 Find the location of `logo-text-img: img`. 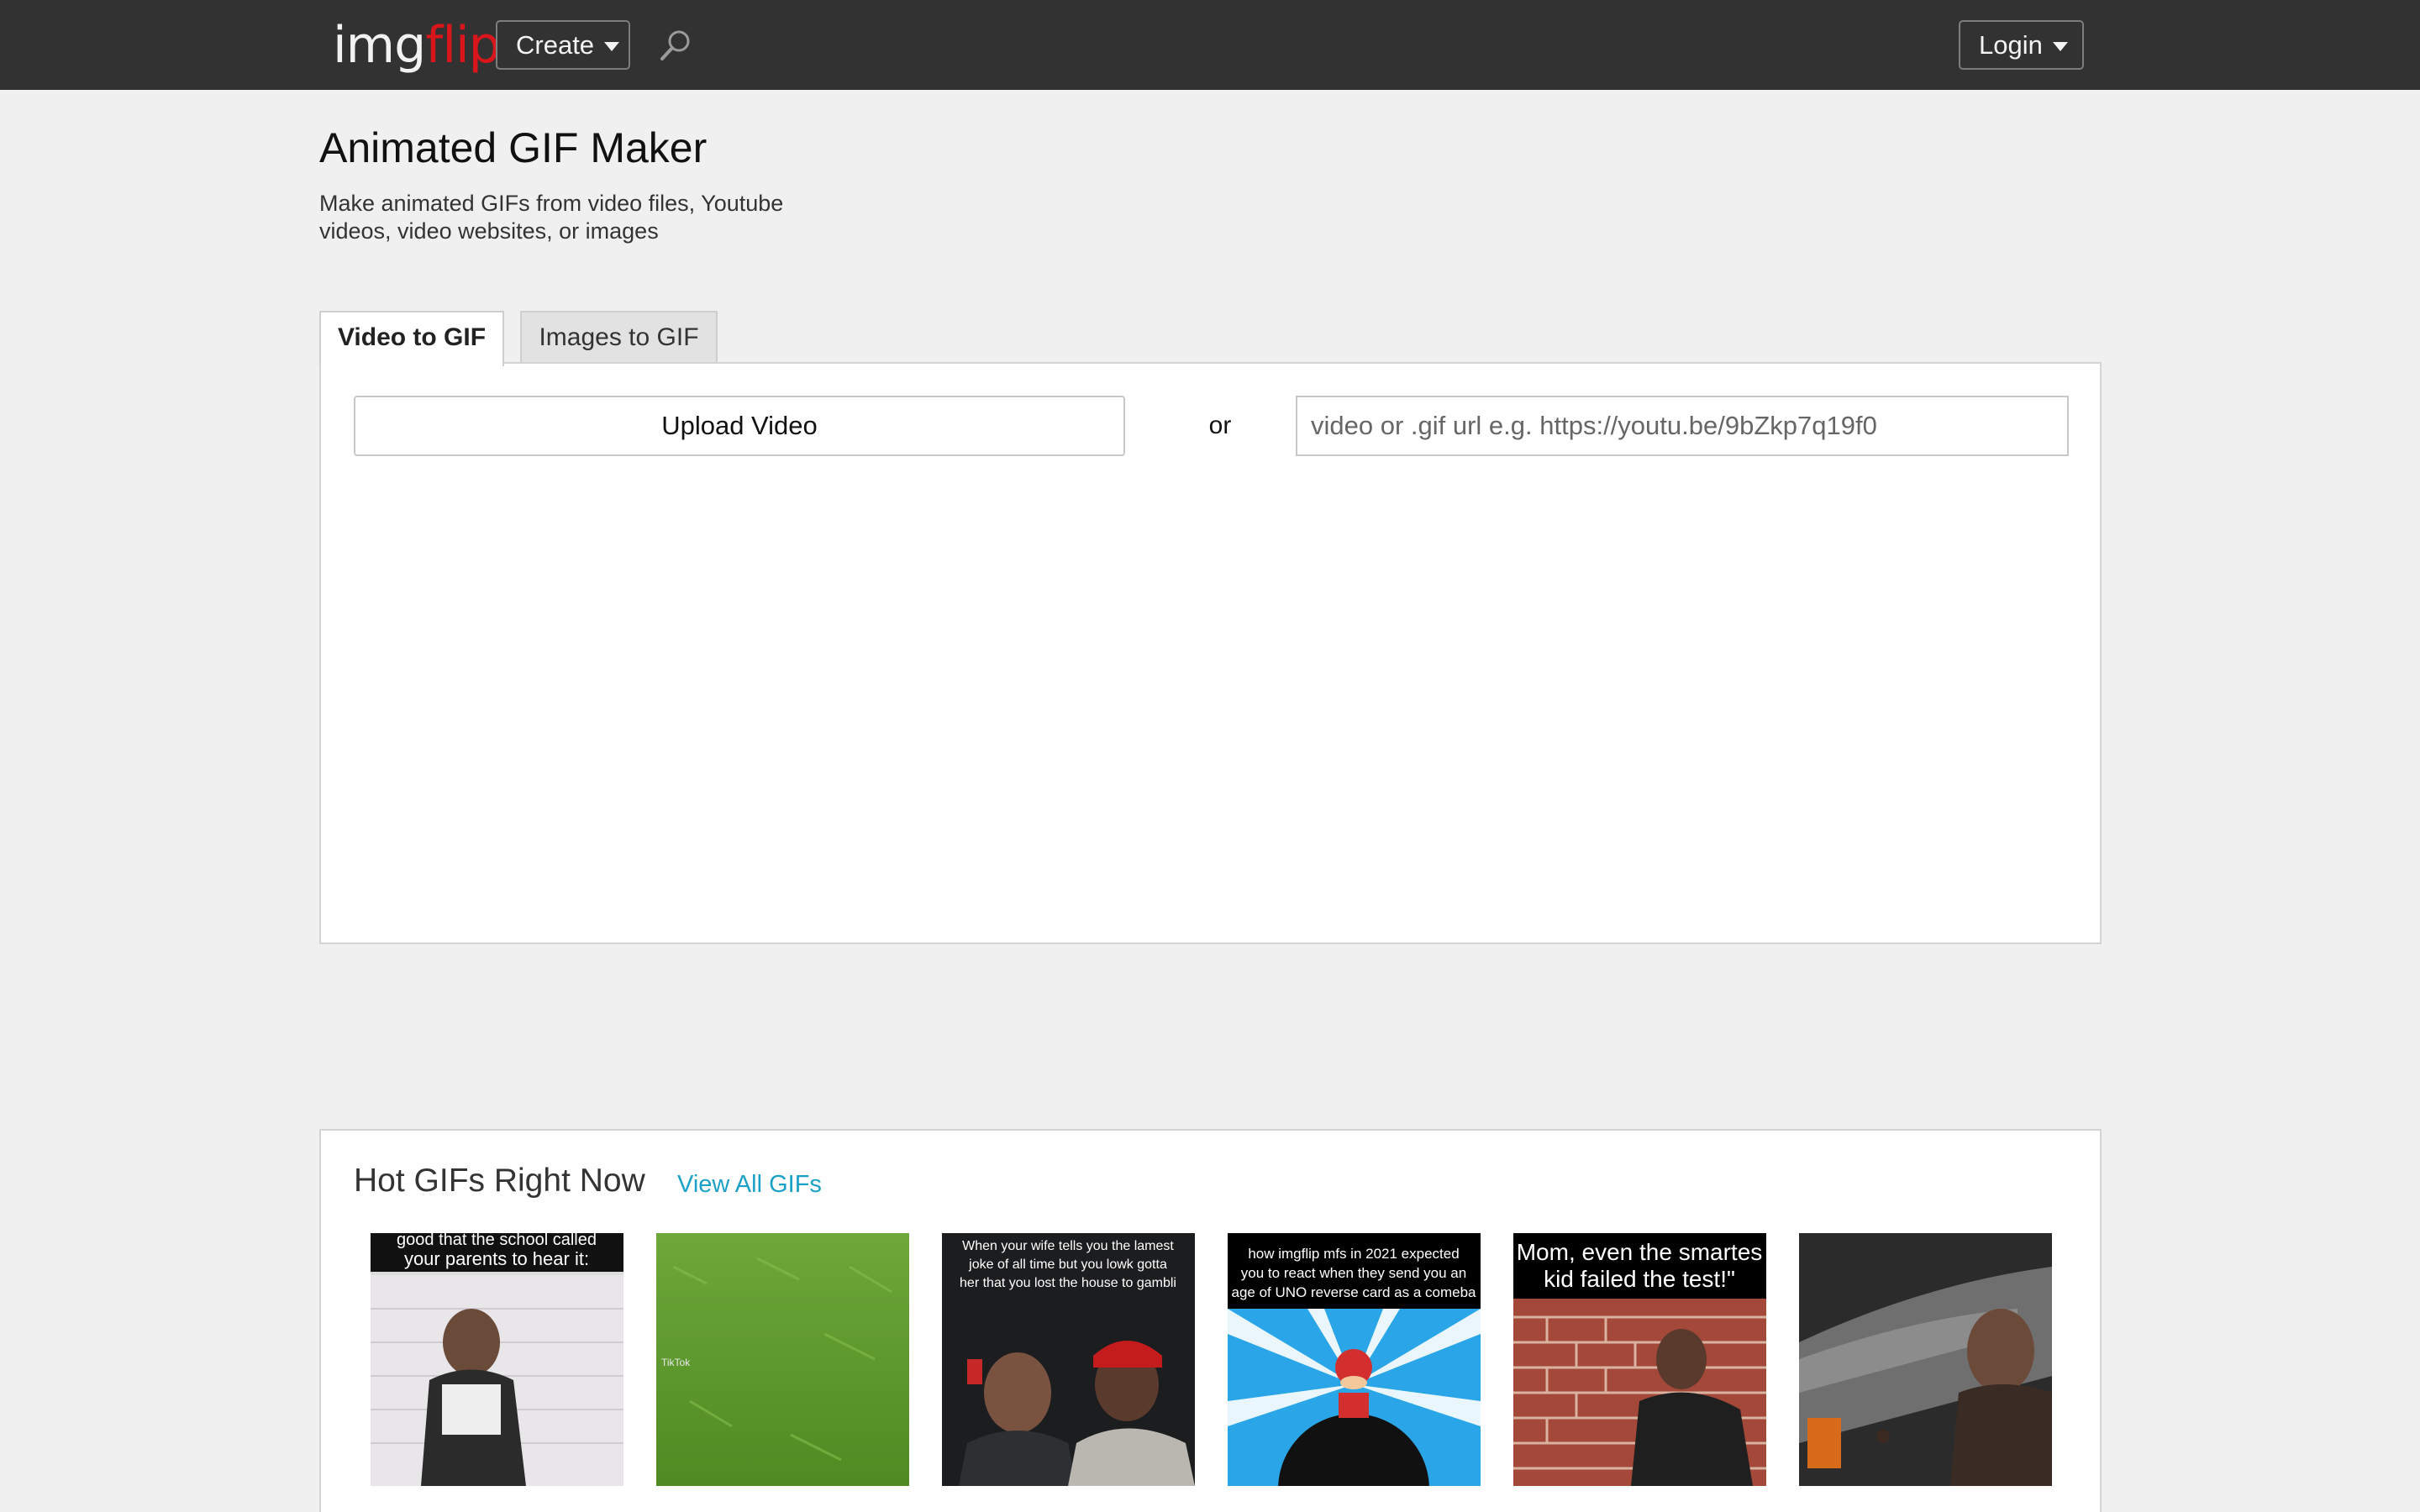

logo-text-img: img is located at coordinates (379, 45).